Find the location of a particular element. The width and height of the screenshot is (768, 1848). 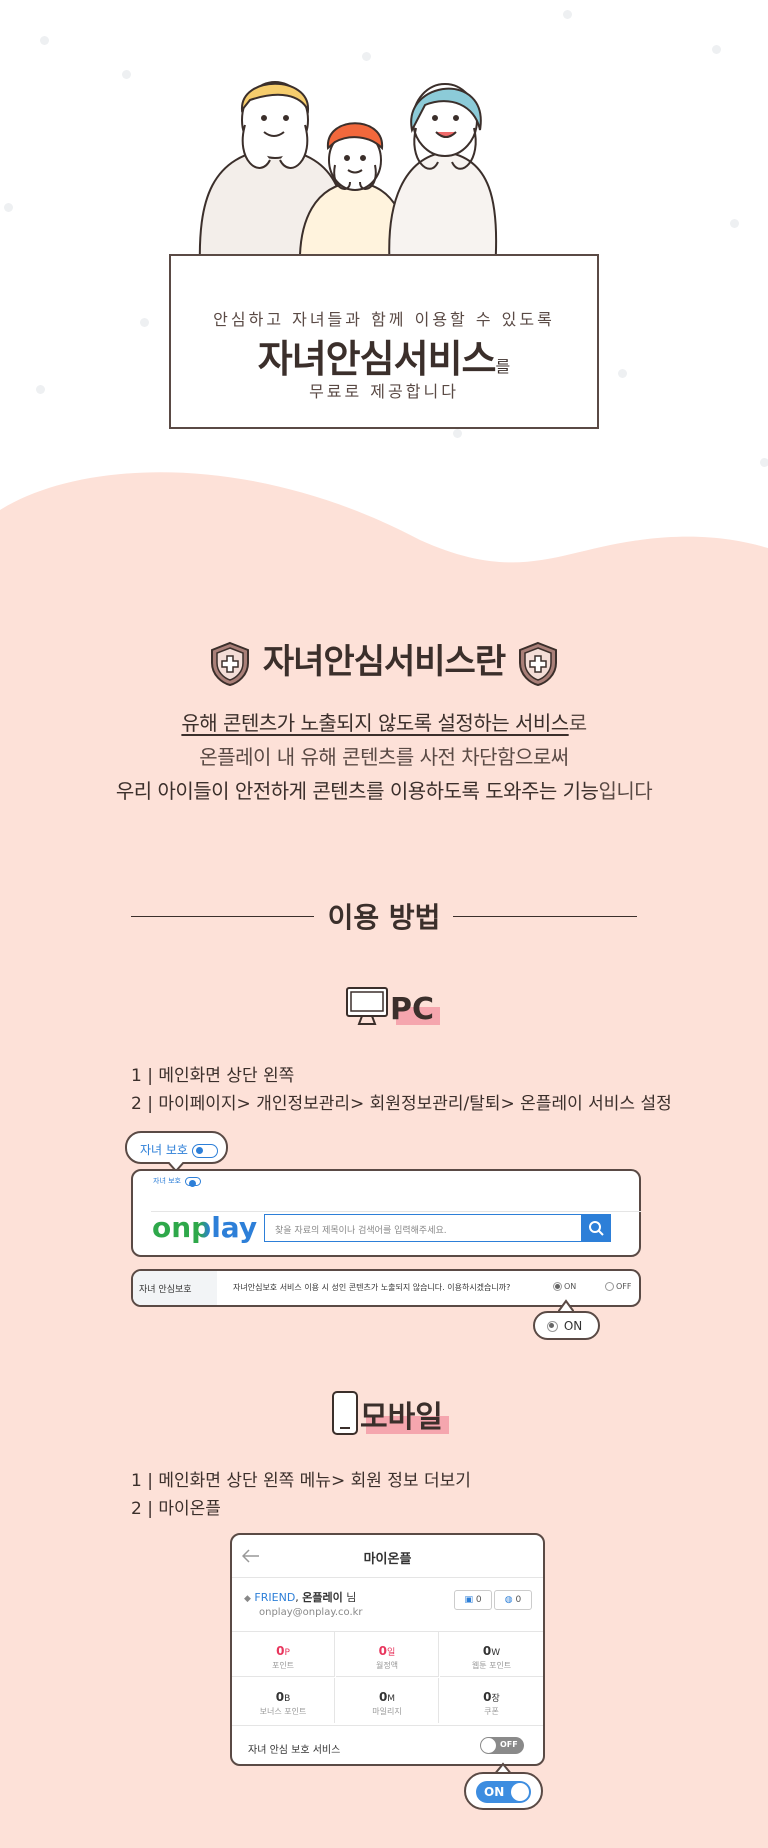

user-email: onplay@onplay.co.kr is located at coordinates (311, 1612).